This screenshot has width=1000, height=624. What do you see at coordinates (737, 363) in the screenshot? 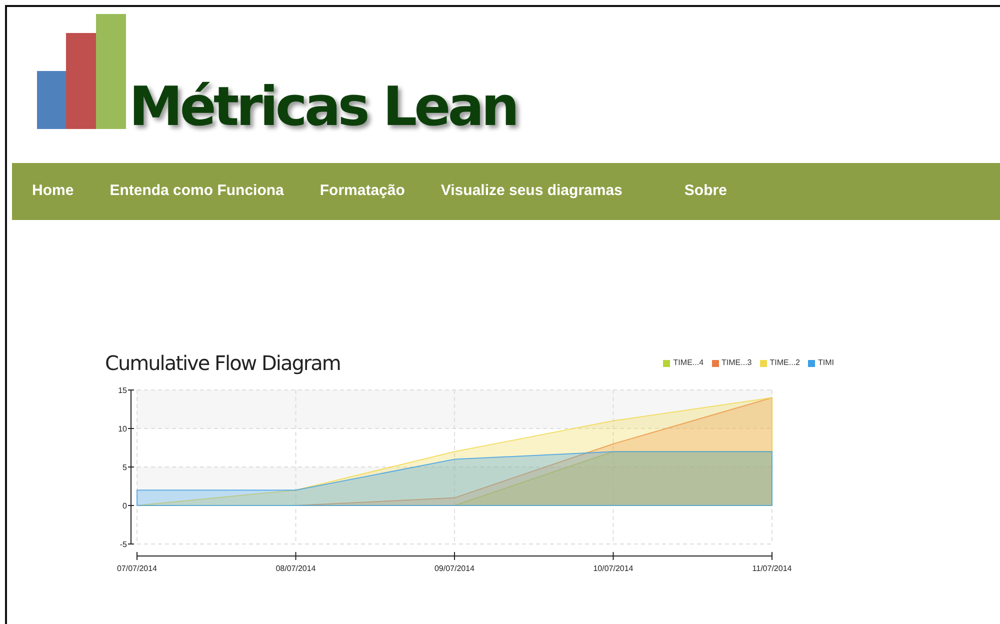
I see `legend-label: TIME...3` at bounding box center [737, 363].